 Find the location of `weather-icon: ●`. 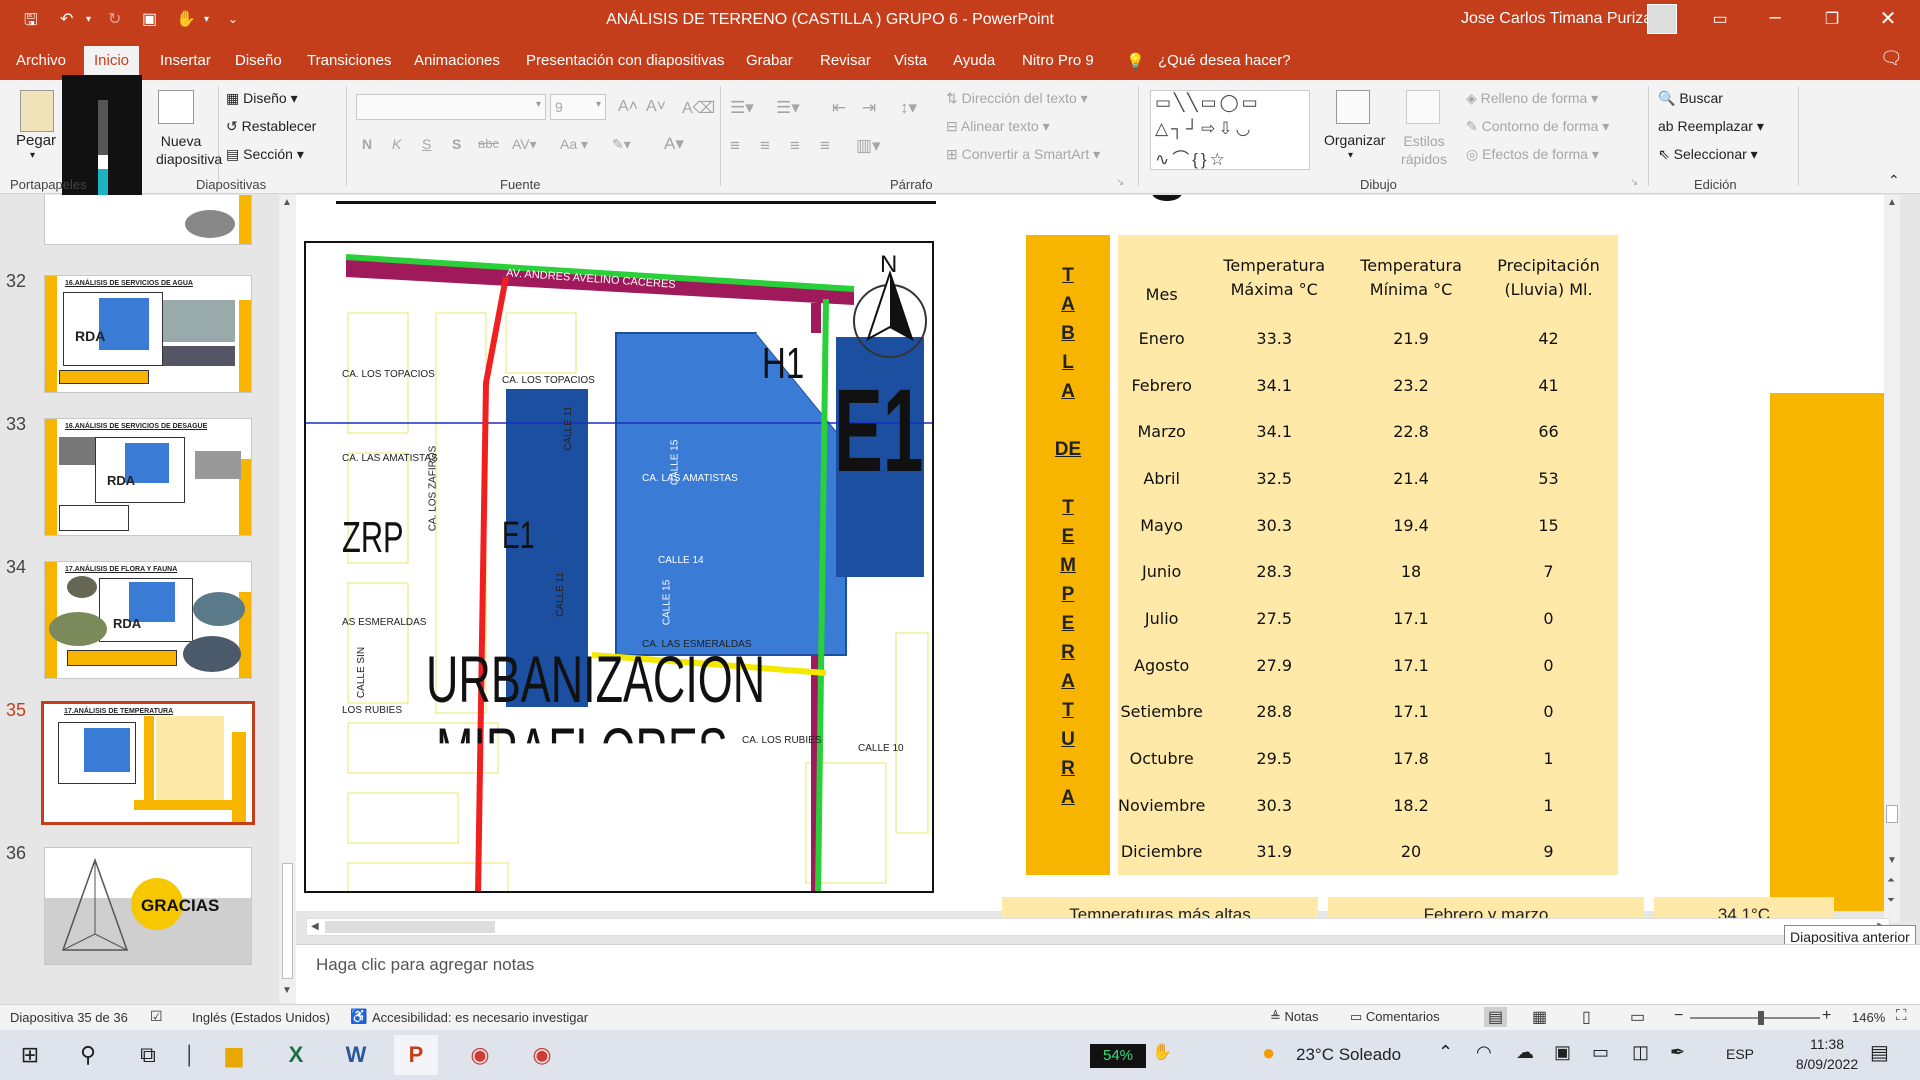

weather-icon: ● is located at coordinates (1268, 1053).